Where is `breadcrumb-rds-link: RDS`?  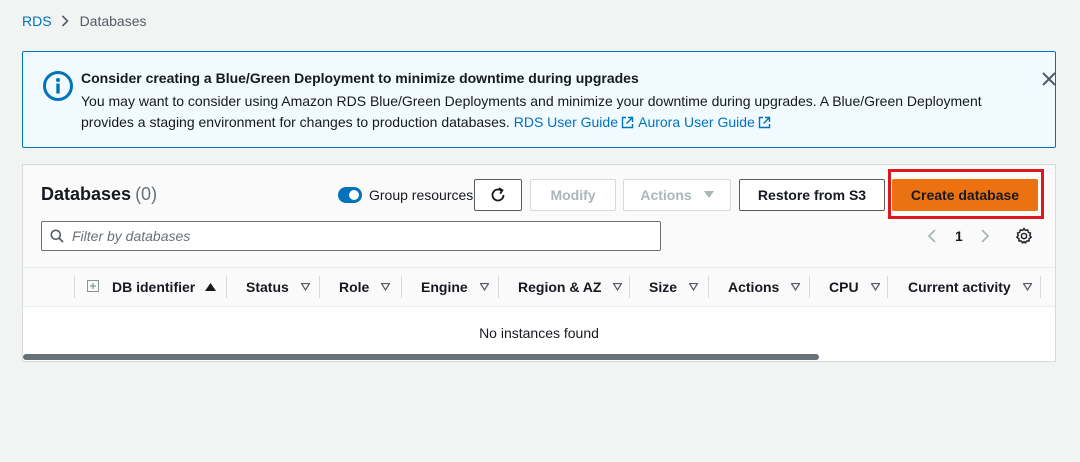
breadcrumb-rds-link: RDS is located at coordinates (37, 21).